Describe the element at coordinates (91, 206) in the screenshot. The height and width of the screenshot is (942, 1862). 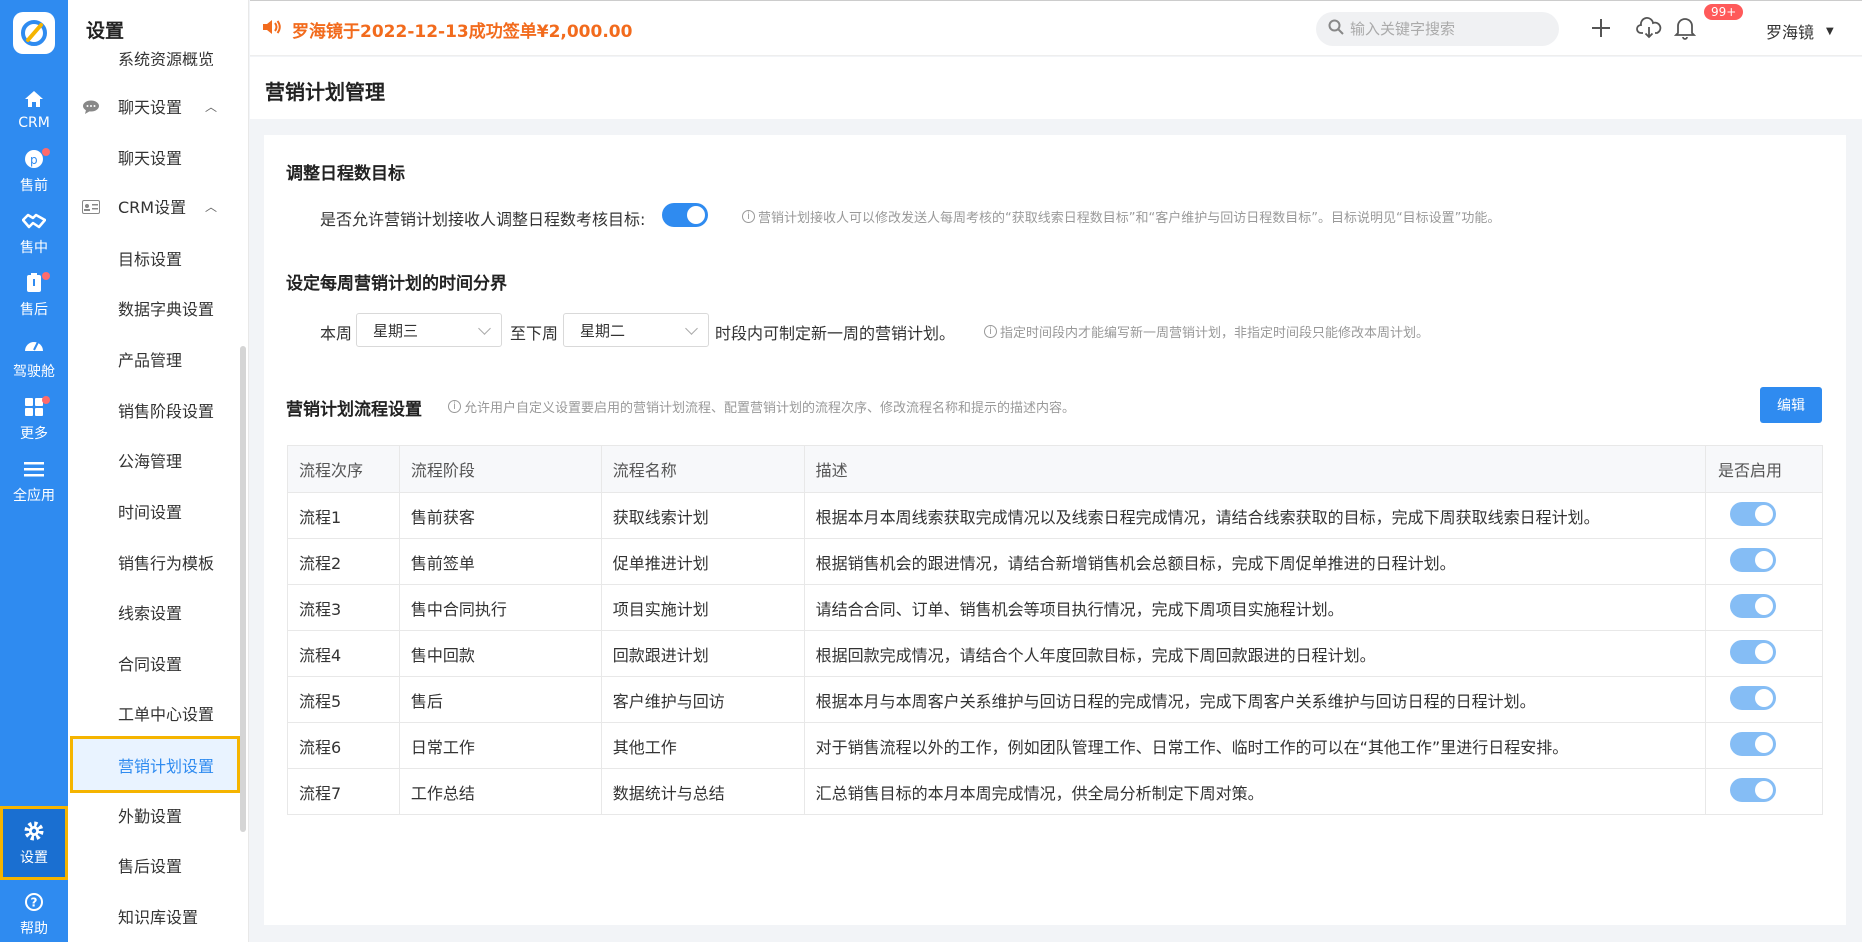
I see `id-card-icon` at that location.